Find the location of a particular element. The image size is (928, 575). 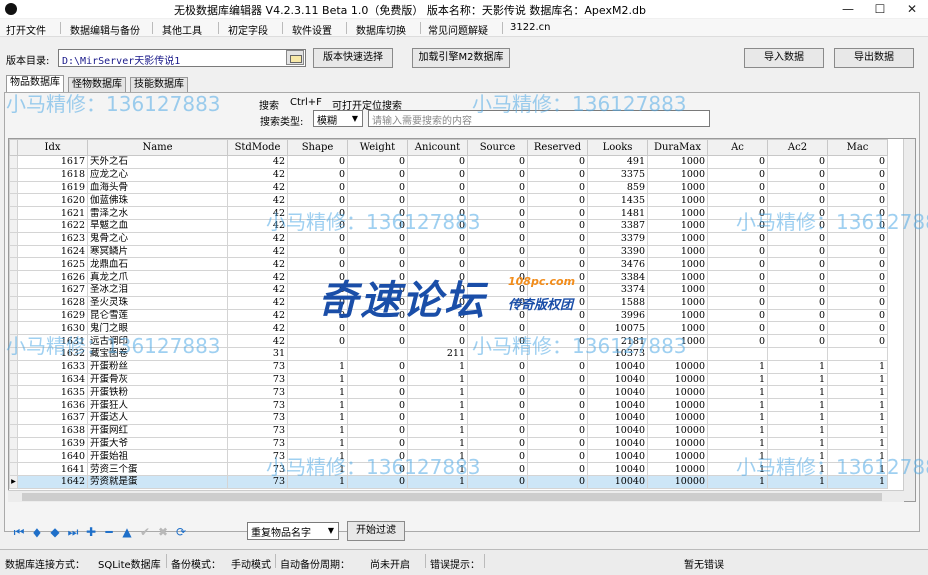

cell-looks: 3374 is located at coordinates (617, 289).